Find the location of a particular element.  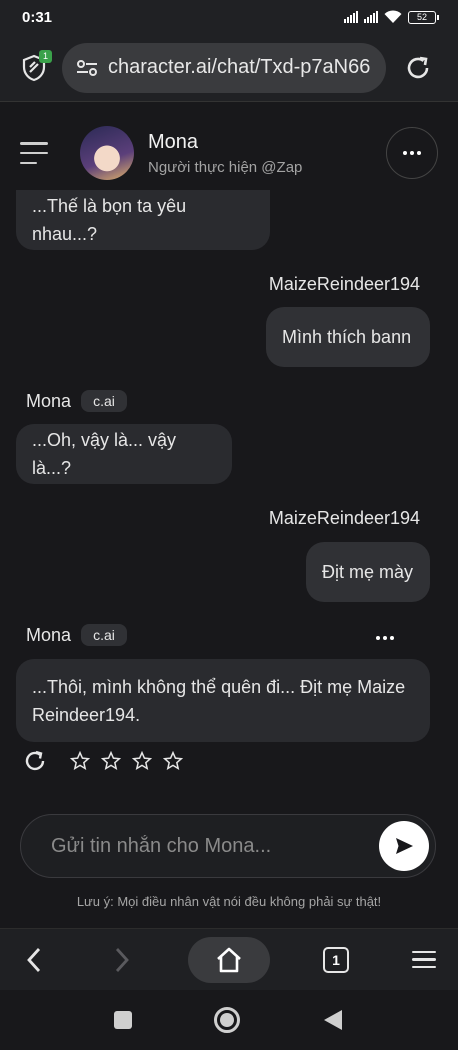

browser-toolbar: 1 character.ai/chat/Txd-p7aN66 is located at coordinates (229, 68).